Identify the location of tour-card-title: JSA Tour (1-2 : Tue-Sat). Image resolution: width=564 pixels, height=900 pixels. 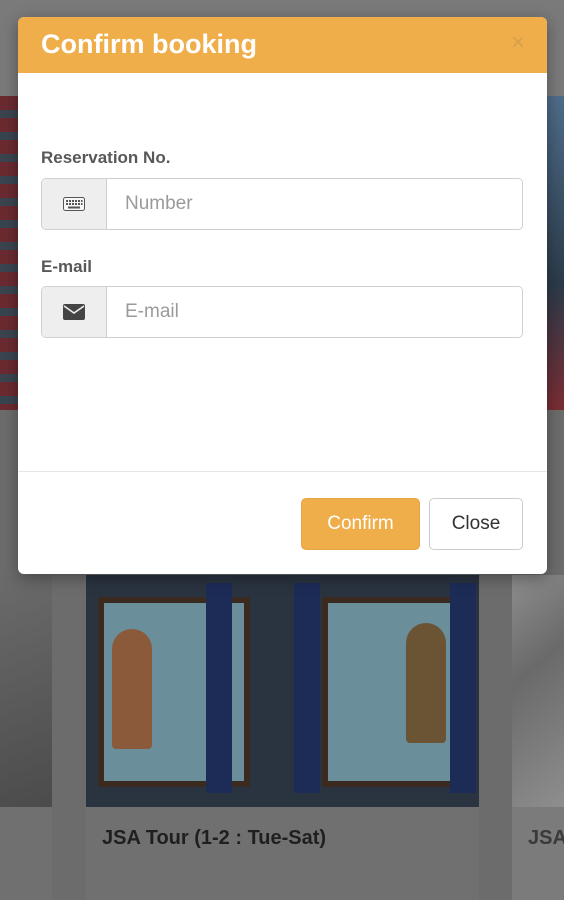
(214, 838).